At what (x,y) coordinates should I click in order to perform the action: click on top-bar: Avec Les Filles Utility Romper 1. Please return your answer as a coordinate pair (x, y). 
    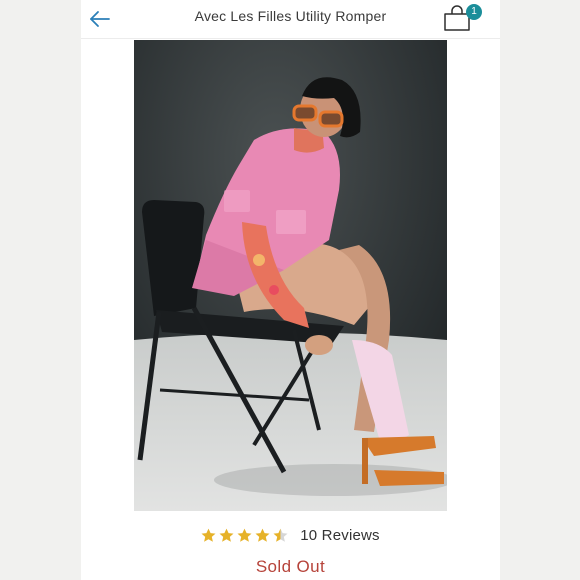
    Looking at the image, I should click on (290, 19).